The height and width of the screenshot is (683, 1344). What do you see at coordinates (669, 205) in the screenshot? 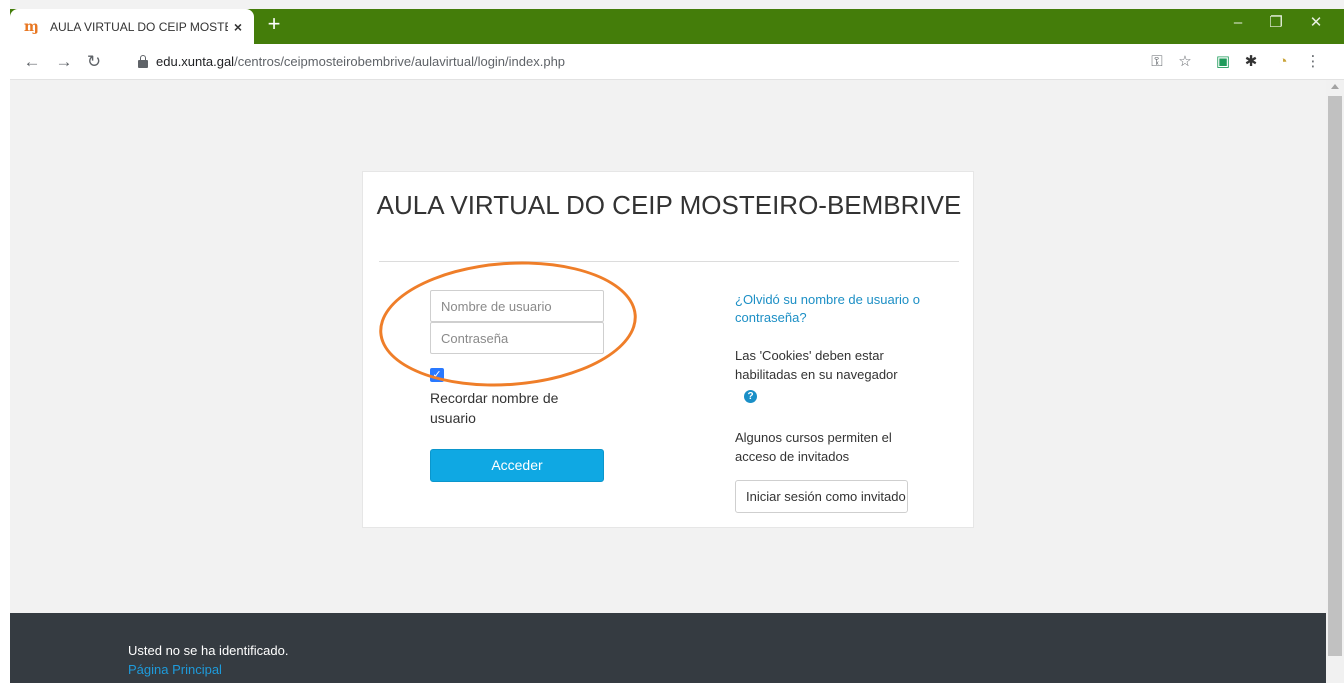
I see `page-title: AULA VIRTUAL DO CEIP MOSTEIRO-BEMBRIVE` at bounding box center [669, 205].